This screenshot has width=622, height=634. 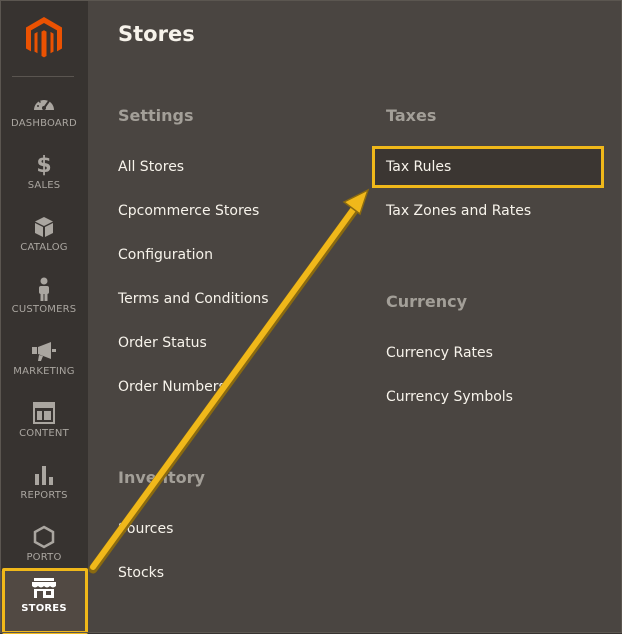 I want to click on link-configuration: Configuration, so click(x=165, y=255).